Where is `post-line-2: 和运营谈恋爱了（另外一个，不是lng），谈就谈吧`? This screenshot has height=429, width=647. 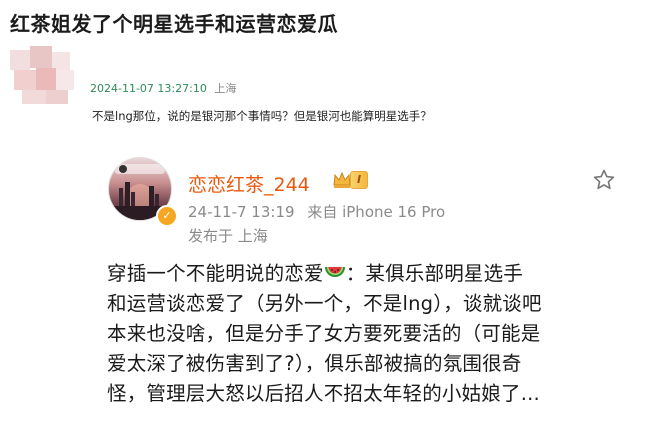 post-line-2: 和运营谈恋爱了（另外一个，不是lng），谈就谈吧 is located at coordinates (324, 303).